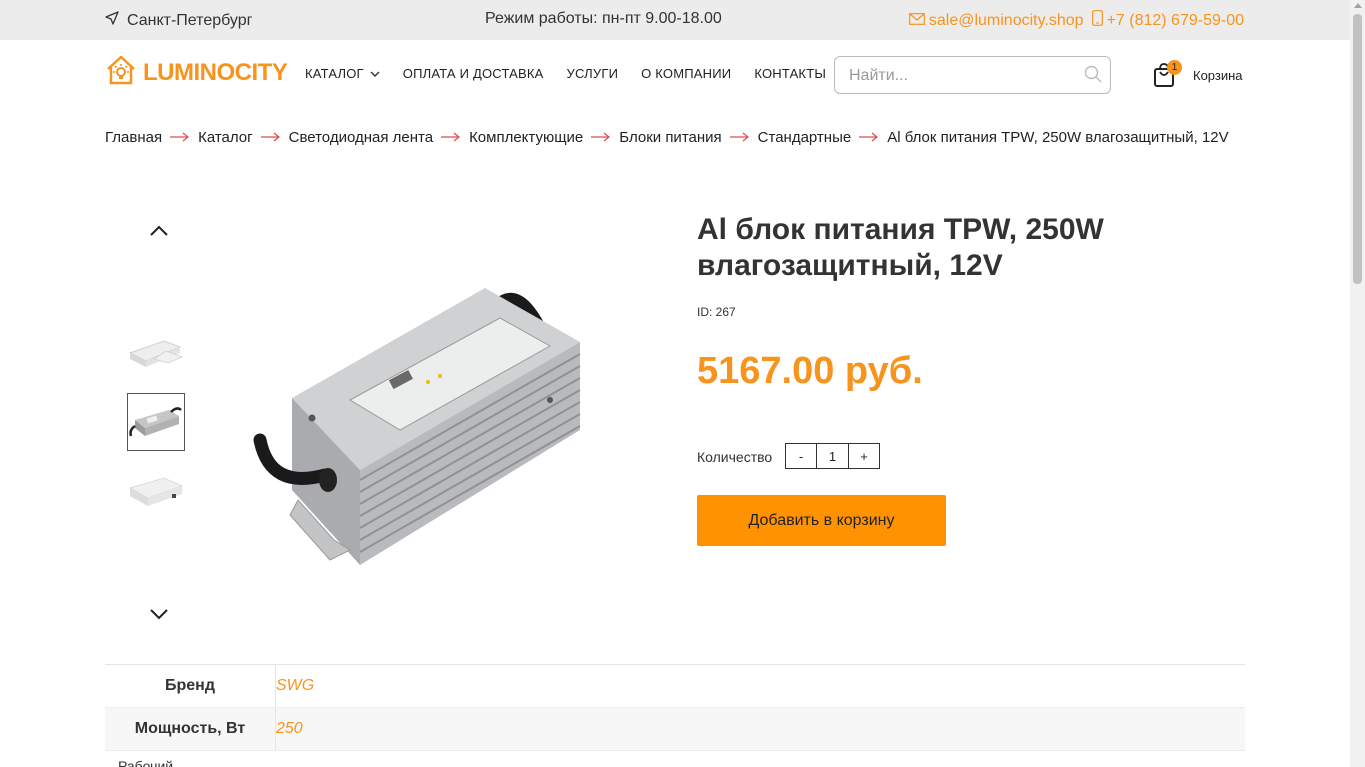 This screenshot has height=767, width=1365. Describe the element at coordinates (1357, 383) in the screenshot. I see `page-scrollbar` at that location.